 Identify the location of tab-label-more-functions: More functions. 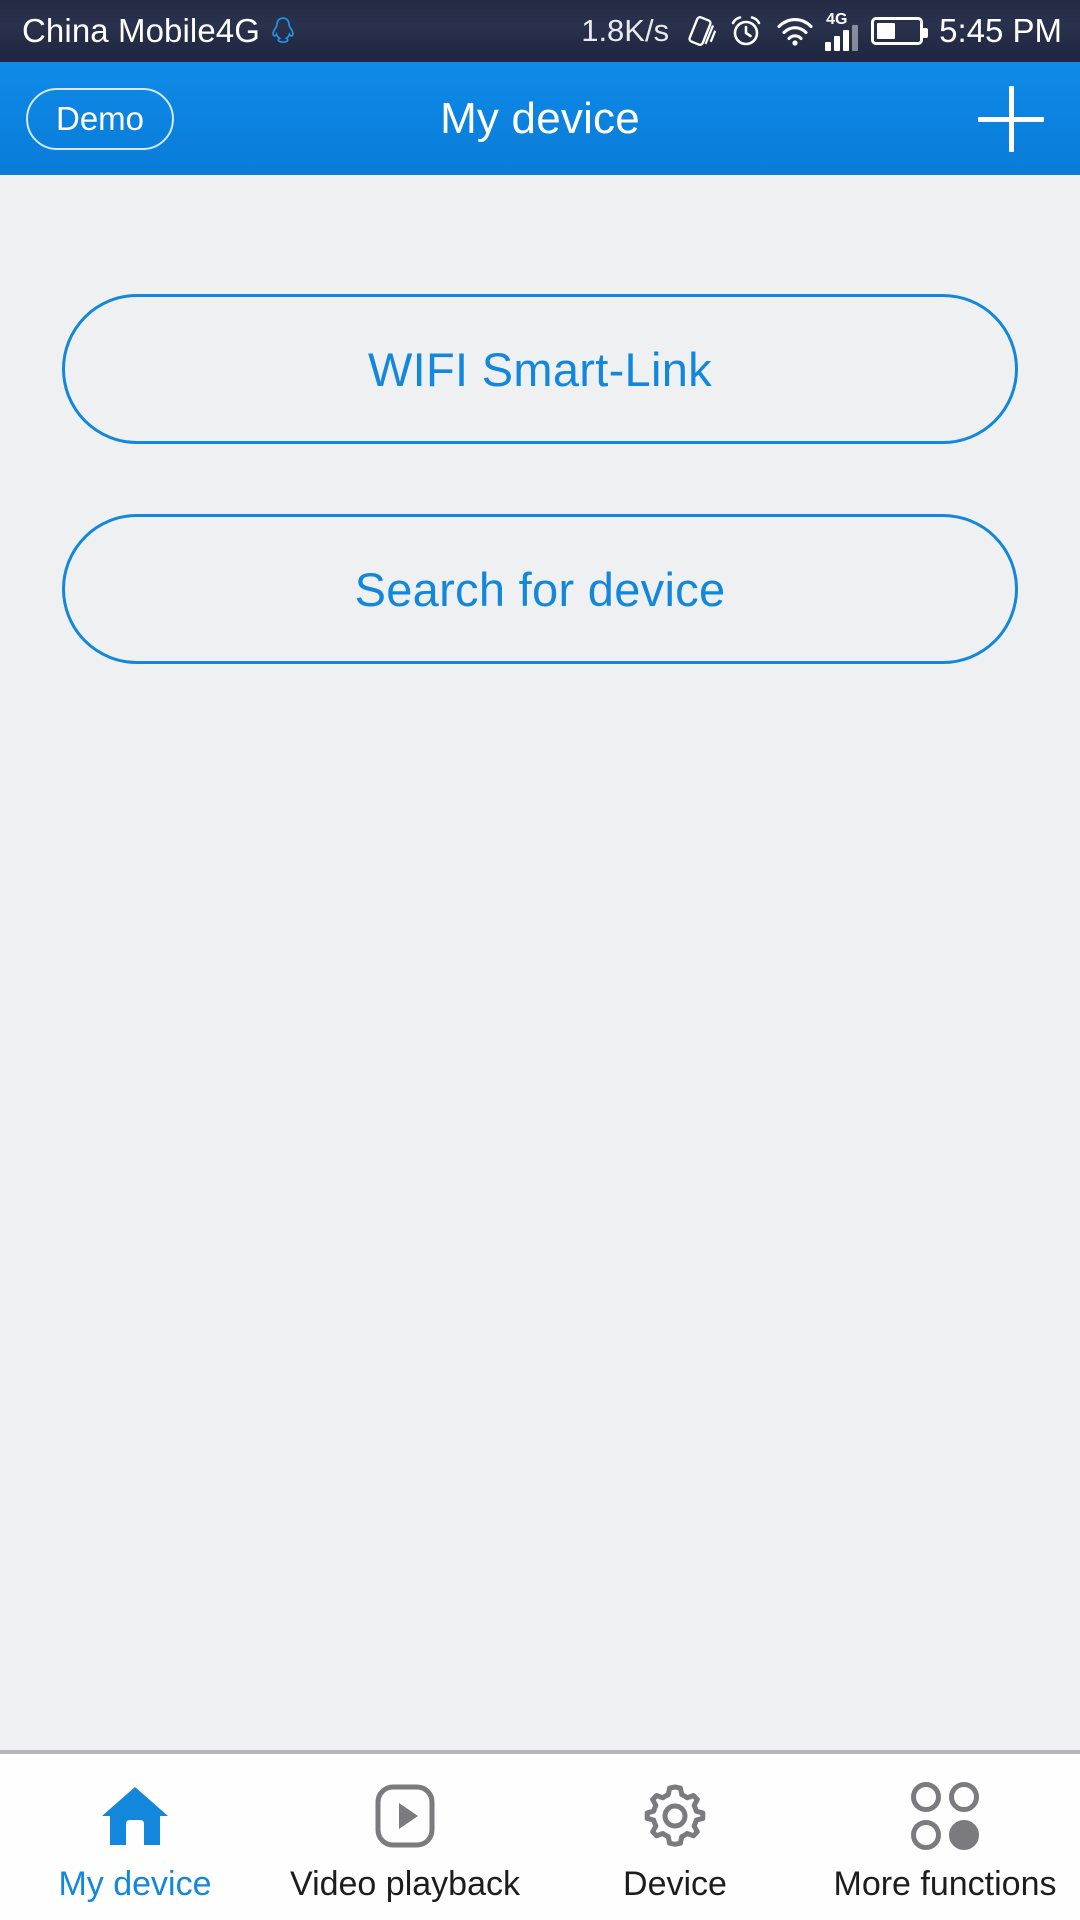
(945, 1884).